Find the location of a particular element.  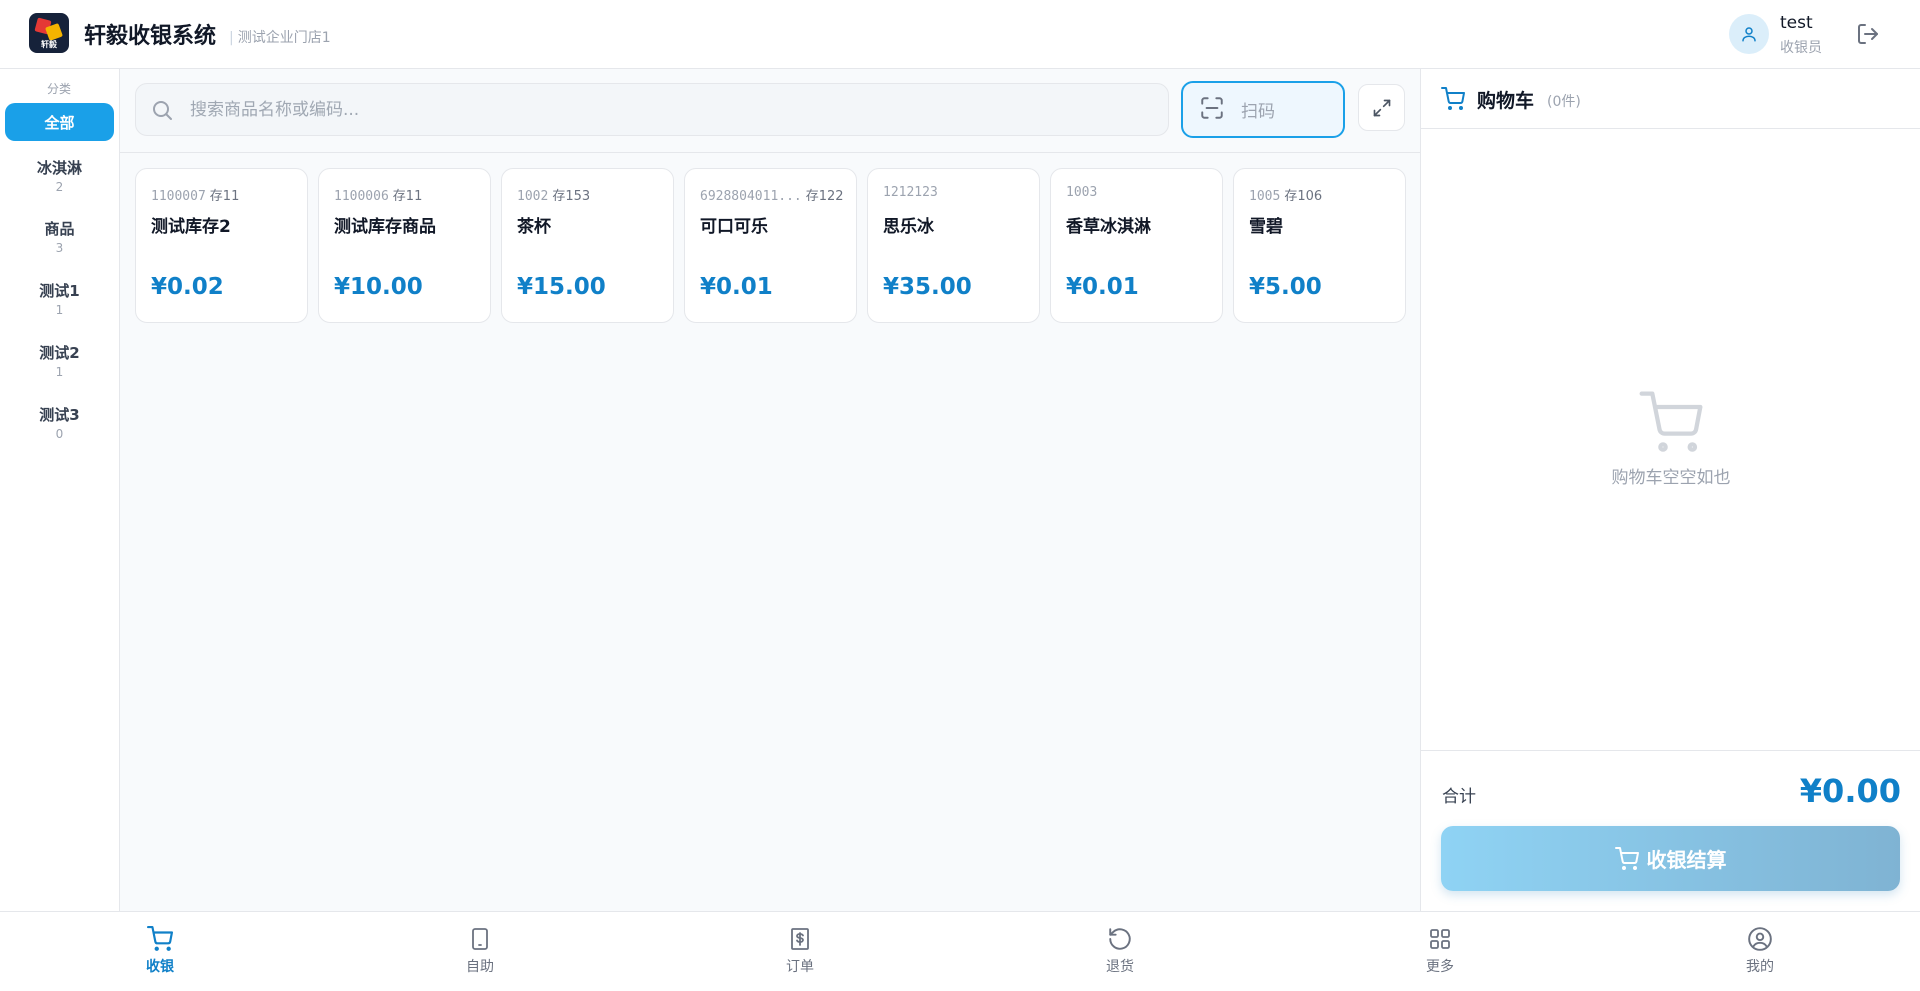

logout-icon is located at coordinates (1868, 34).